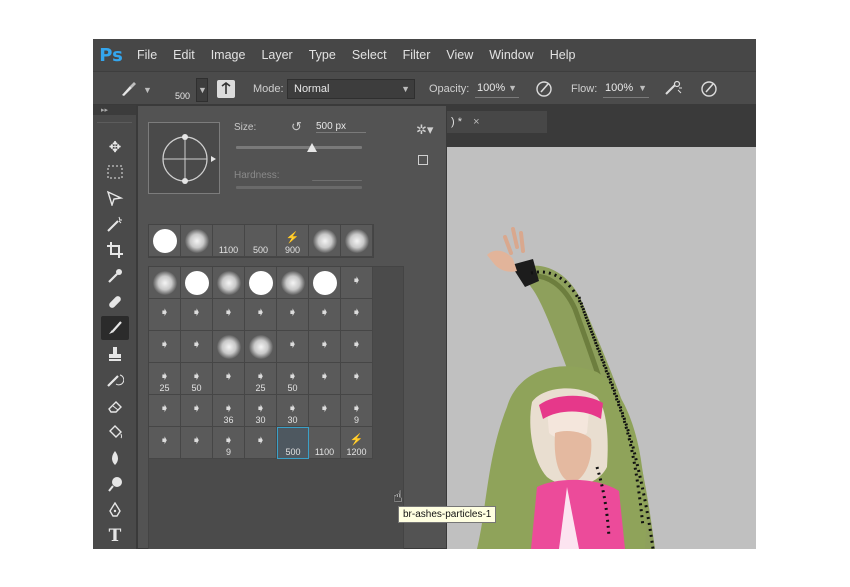 The width and height of the screenshot is (850, 587). Describe the element at coordinates (544, 89) in the screenshot. I see `pressure-opacity-icon` at that location.